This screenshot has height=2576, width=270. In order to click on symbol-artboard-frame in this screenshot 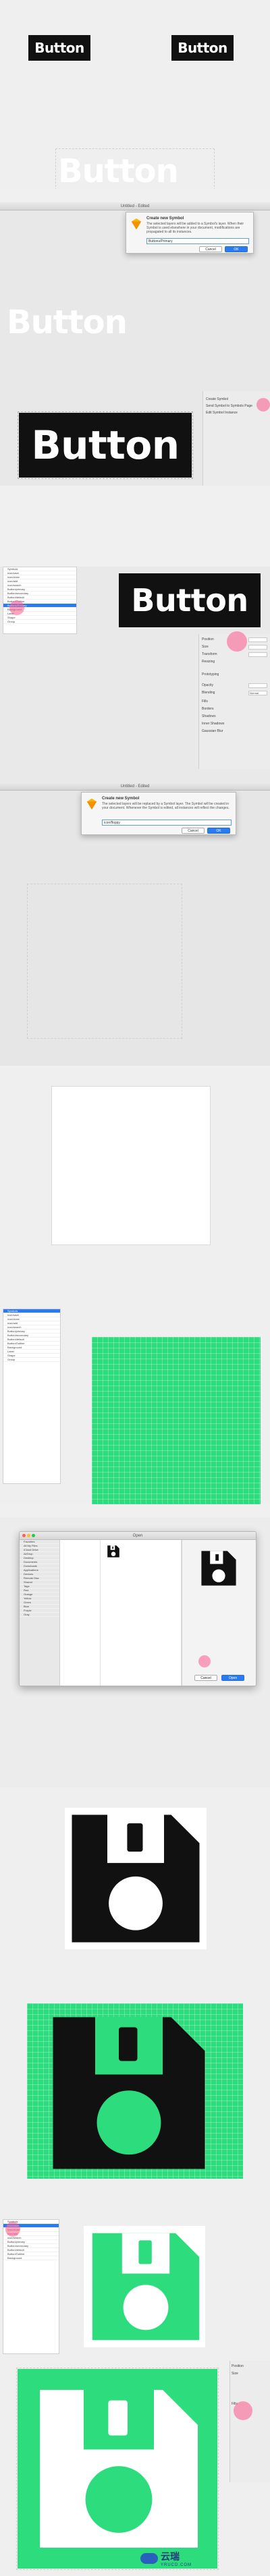, I will do `click(104, 961)`.